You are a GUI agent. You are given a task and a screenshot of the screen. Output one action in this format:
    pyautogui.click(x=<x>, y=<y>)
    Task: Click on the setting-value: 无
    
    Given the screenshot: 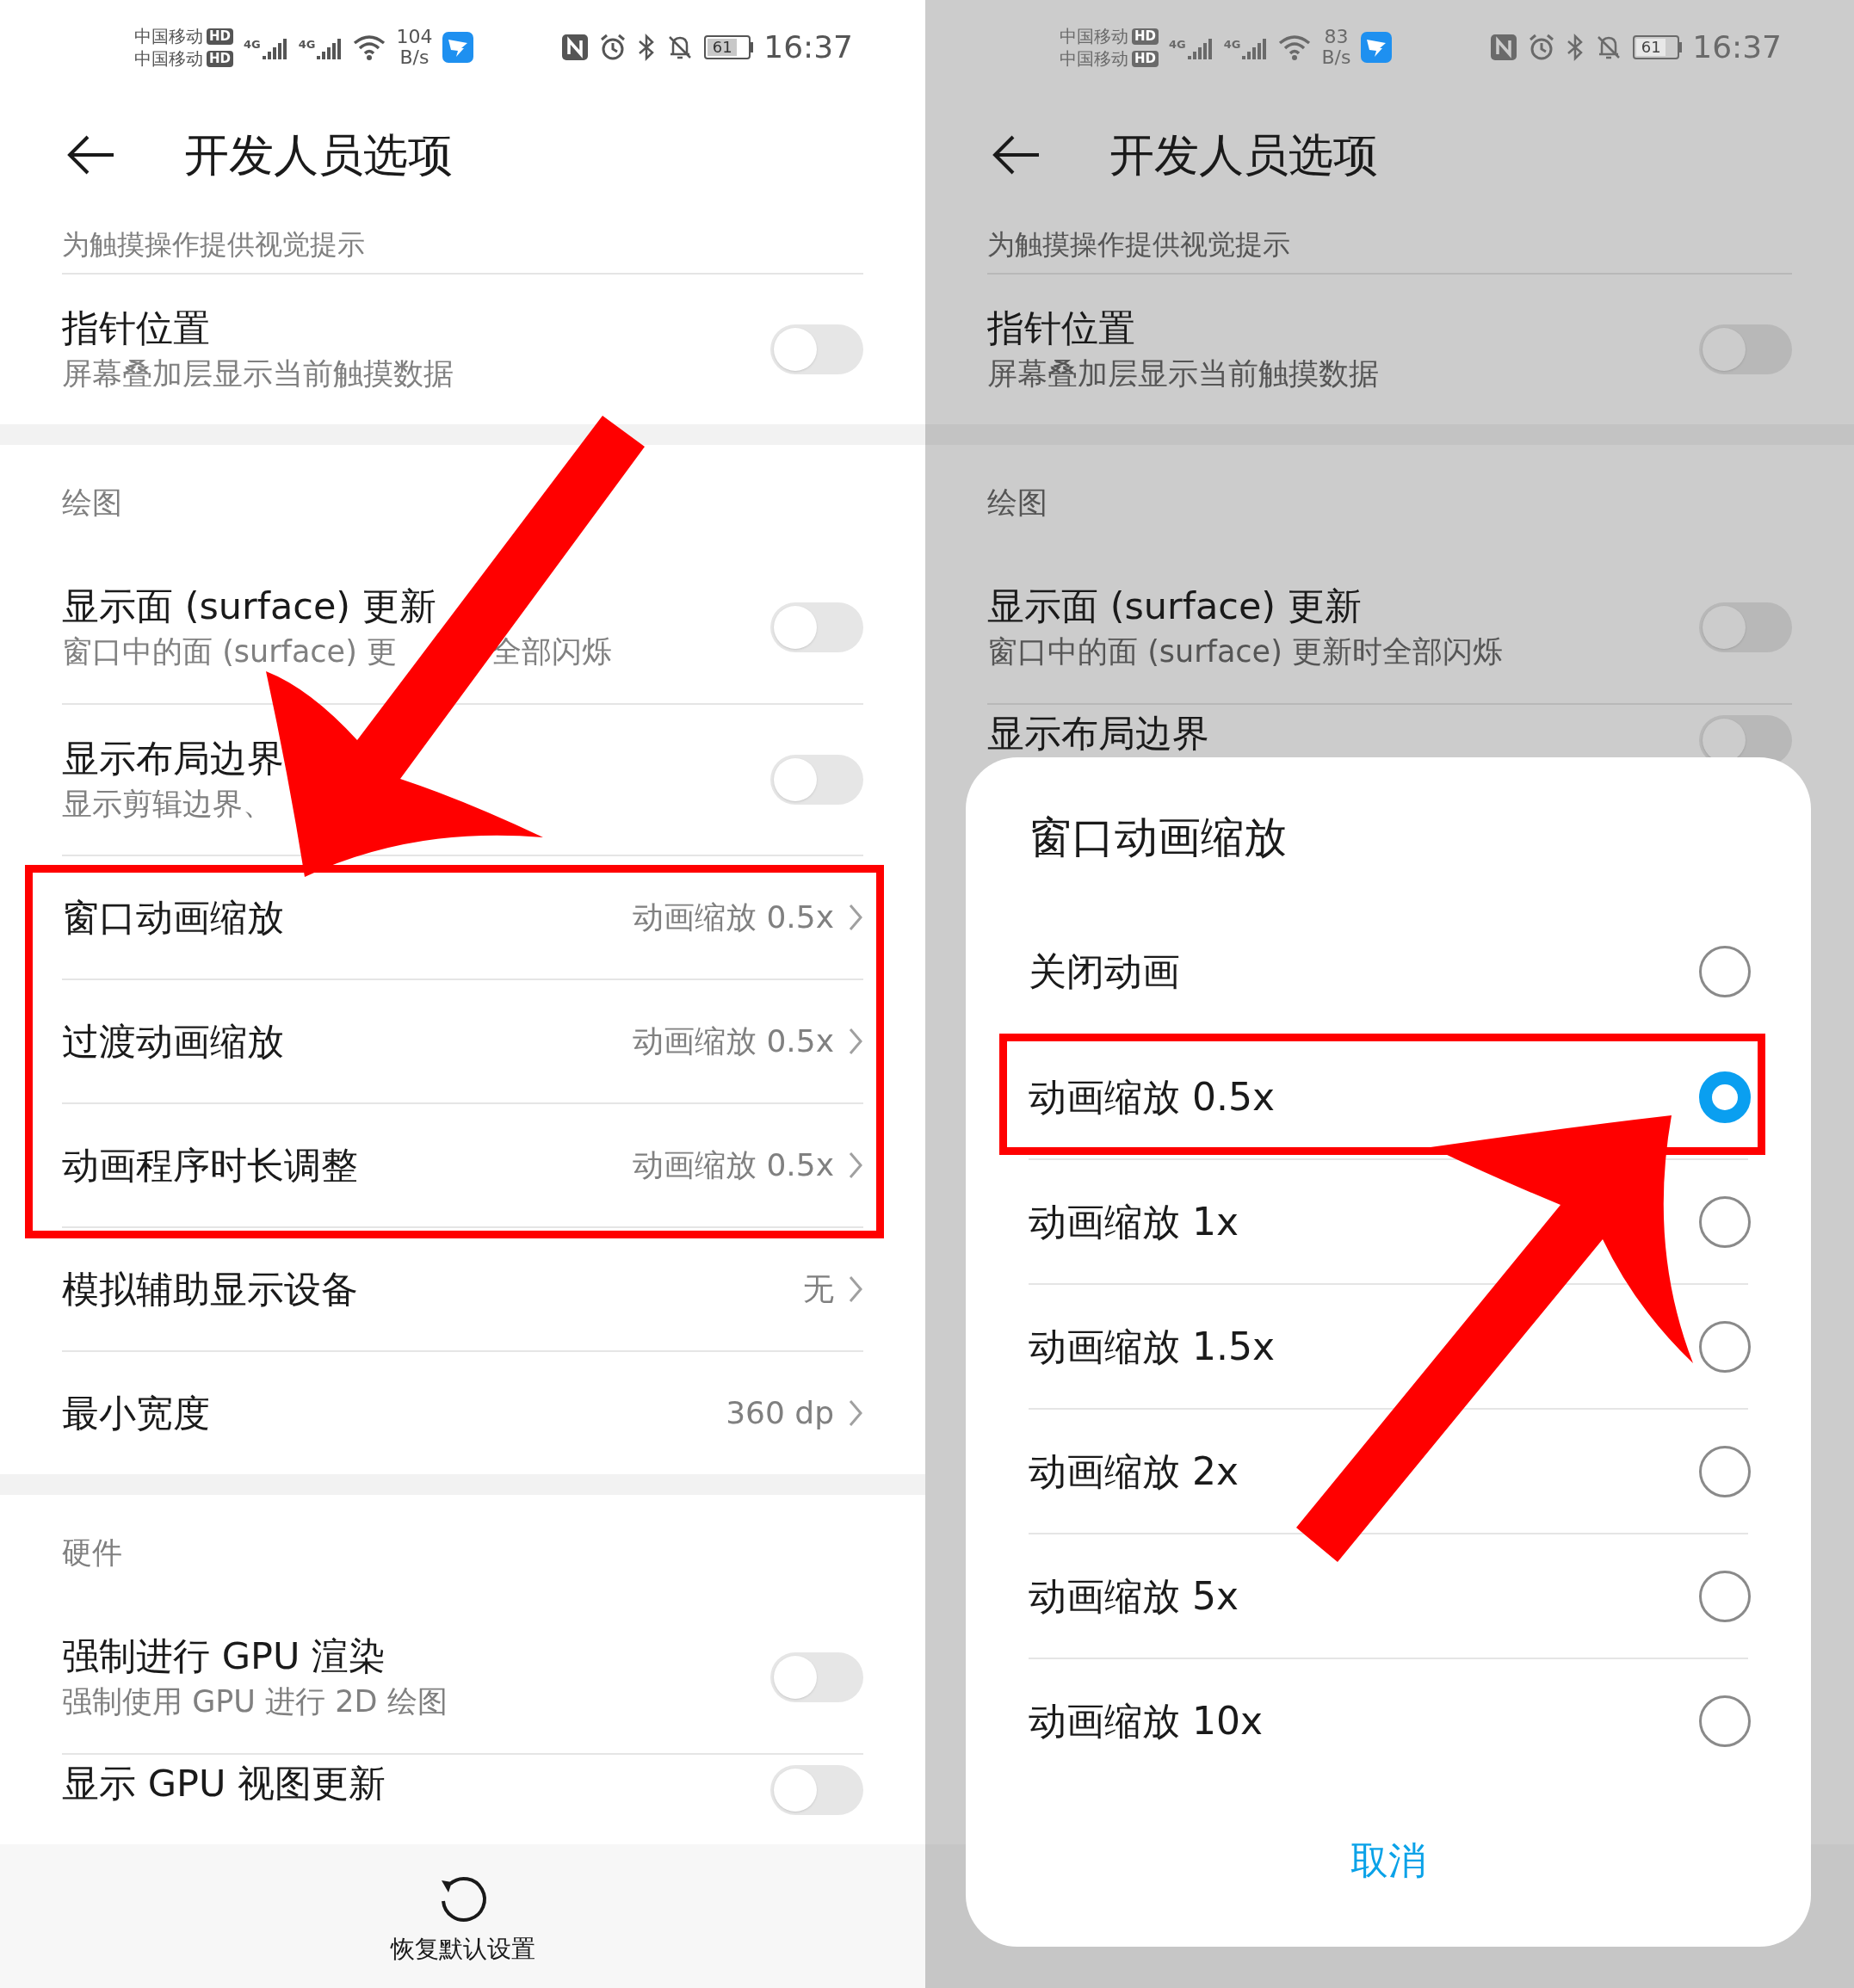 What is the action you would take?
    pyautogui.click(x=819, y=1289)
    